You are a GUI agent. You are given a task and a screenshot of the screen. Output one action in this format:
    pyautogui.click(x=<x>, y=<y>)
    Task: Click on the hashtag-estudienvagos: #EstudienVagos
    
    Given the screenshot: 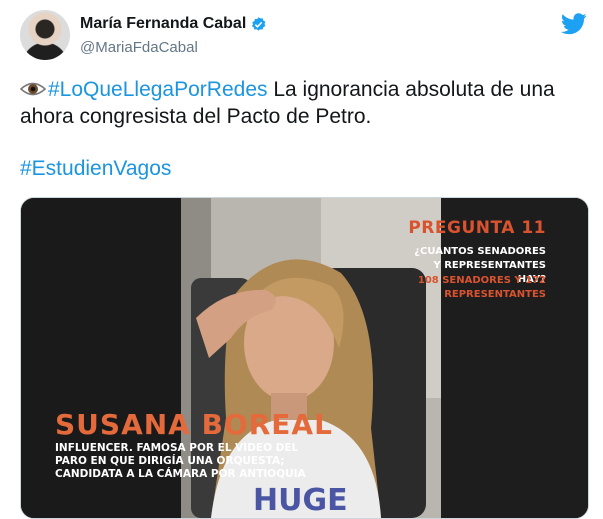 What is the action you would take?
    pyautogui.click(x=95, y=169)
    